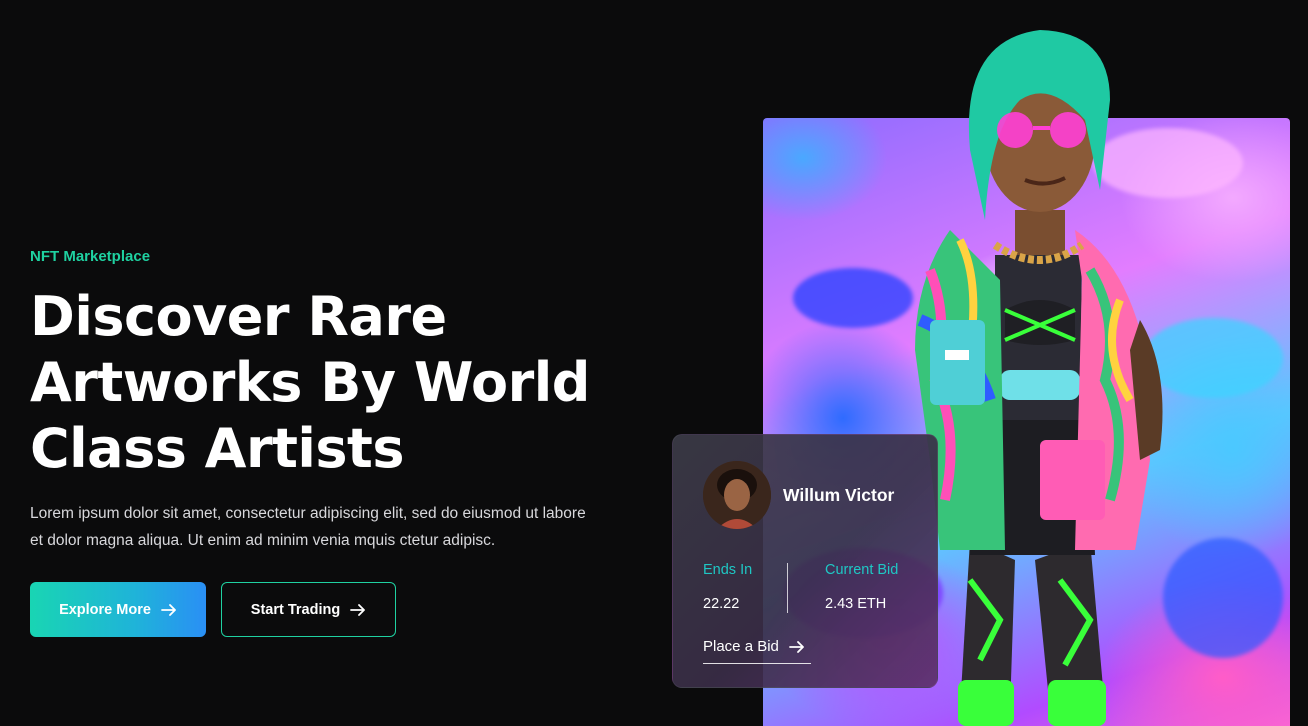  Describe the element at coordinates (217, 448) in the screenshot. I see `headline-line-3: Class Artists` at that location.